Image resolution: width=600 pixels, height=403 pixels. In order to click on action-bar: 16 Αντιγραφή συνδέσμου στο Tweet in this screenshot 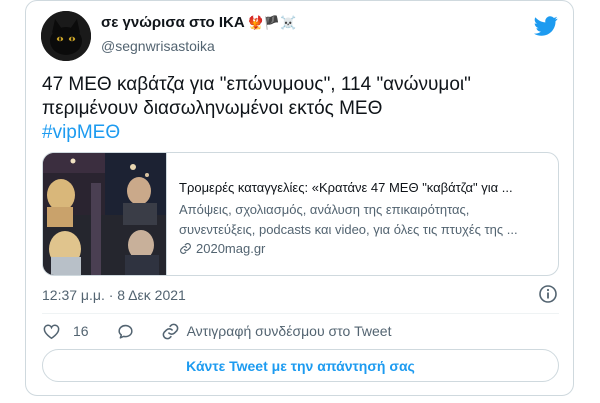, I will do `click(217, 331)`.